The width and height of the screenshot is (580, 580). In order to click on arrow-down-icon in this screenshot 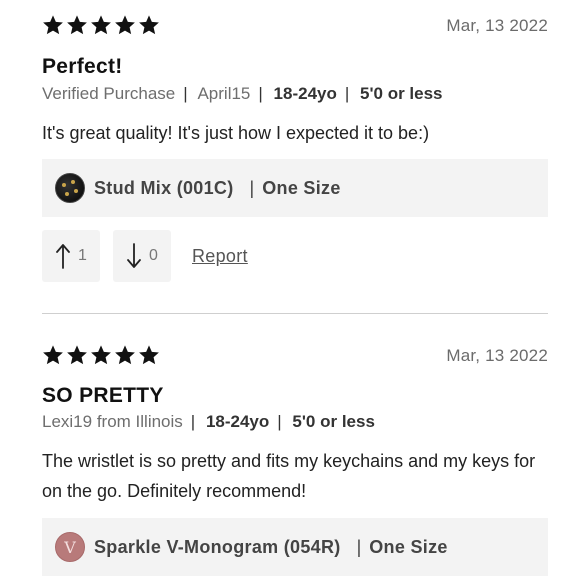, I will do `click(134, 255)`.